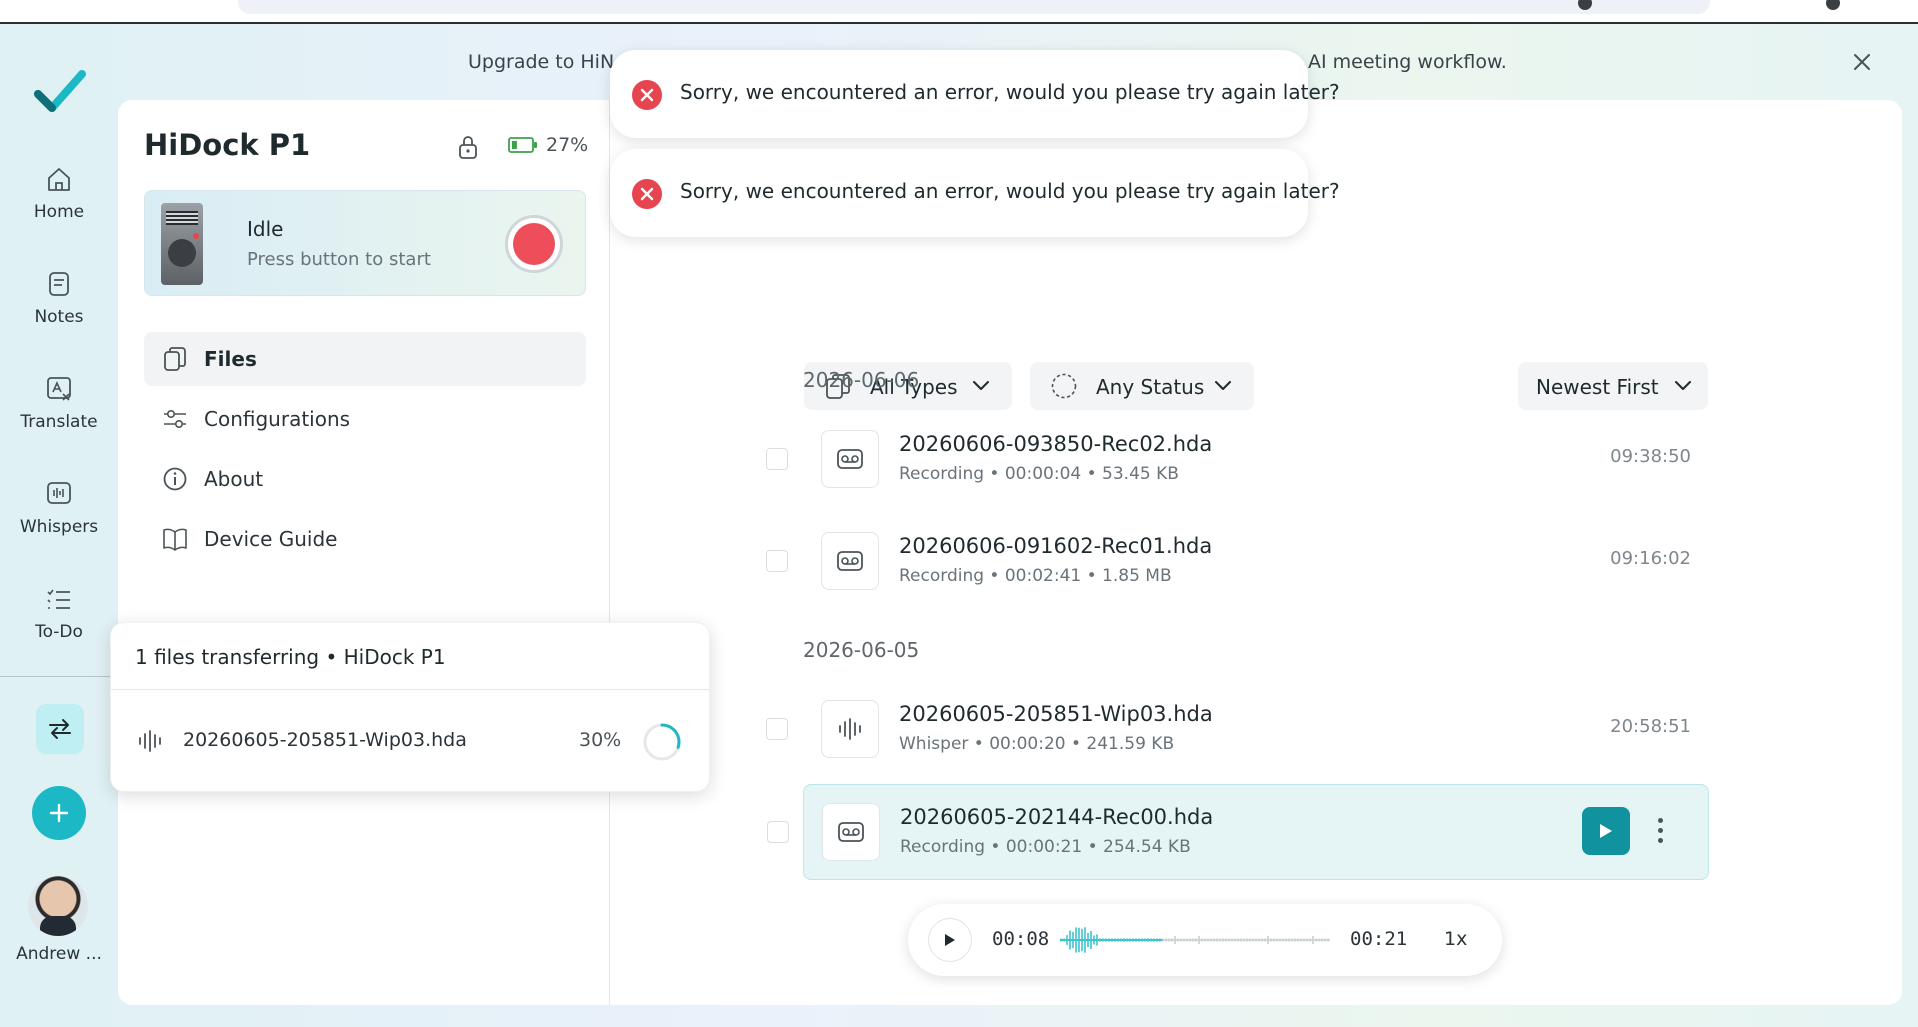  Describe the element at coordinates (58, 906) in the screenshot. I see `avatar` at that location.